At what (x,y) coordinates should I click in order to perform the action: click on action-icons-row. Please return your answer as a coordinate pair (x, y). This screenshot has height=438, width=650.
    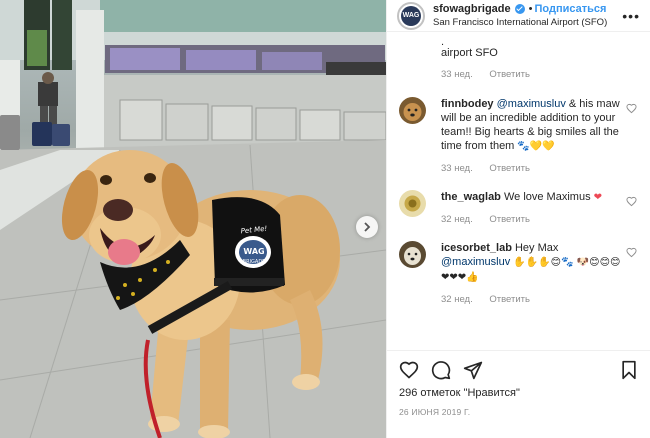
    Looking at the image, I should click on (519, 370).